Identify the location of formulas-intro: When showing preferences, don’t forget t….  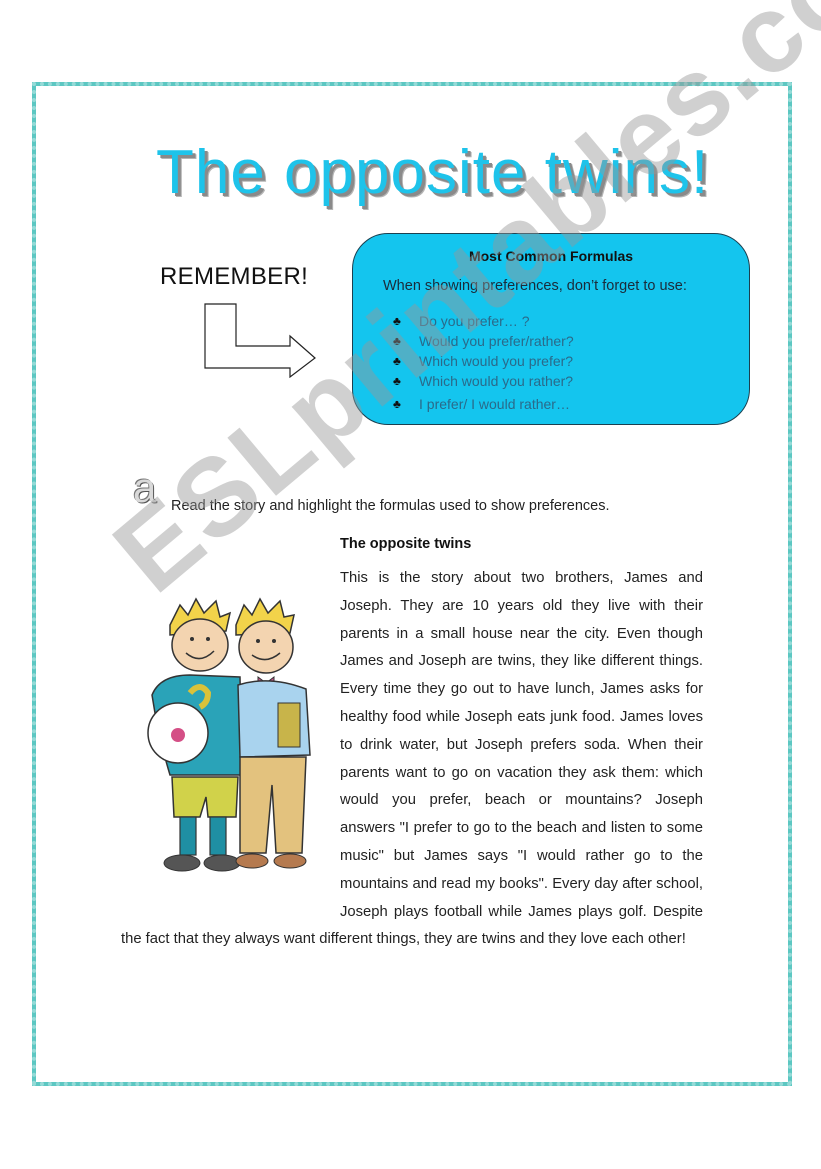
(535, 286).